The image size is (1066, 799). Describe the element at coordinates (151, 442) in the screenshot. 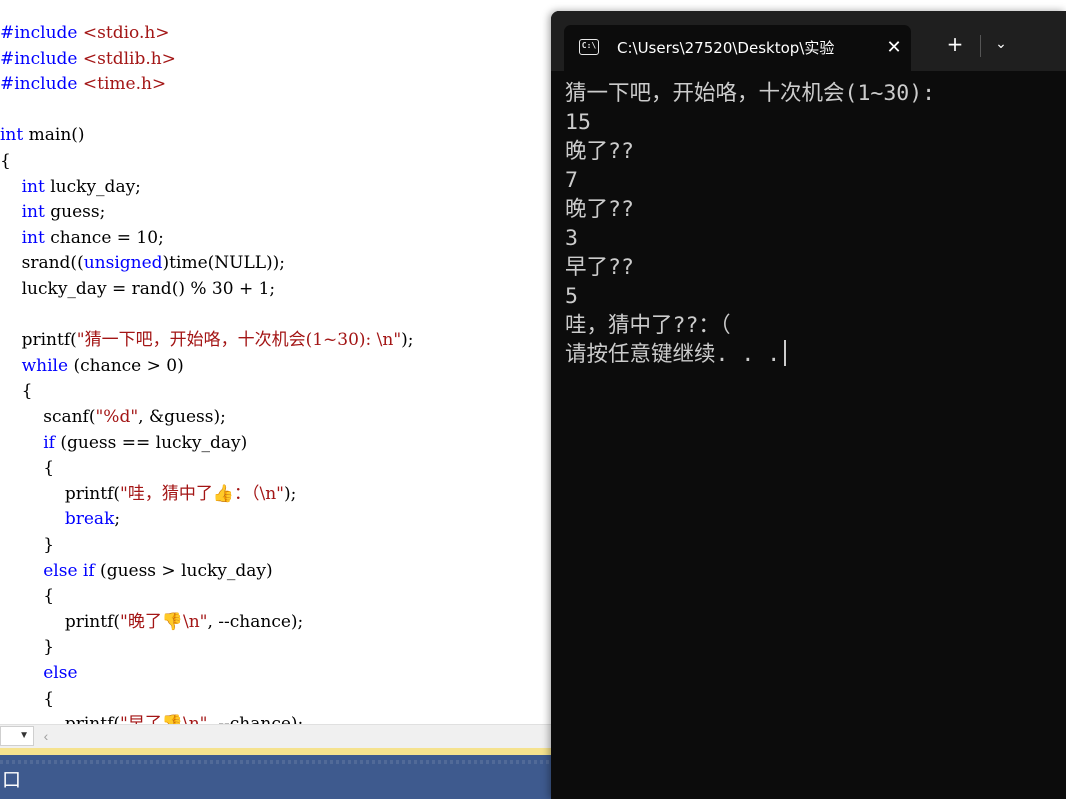

I see `code-text: (guess == lucky_day)` at that location.